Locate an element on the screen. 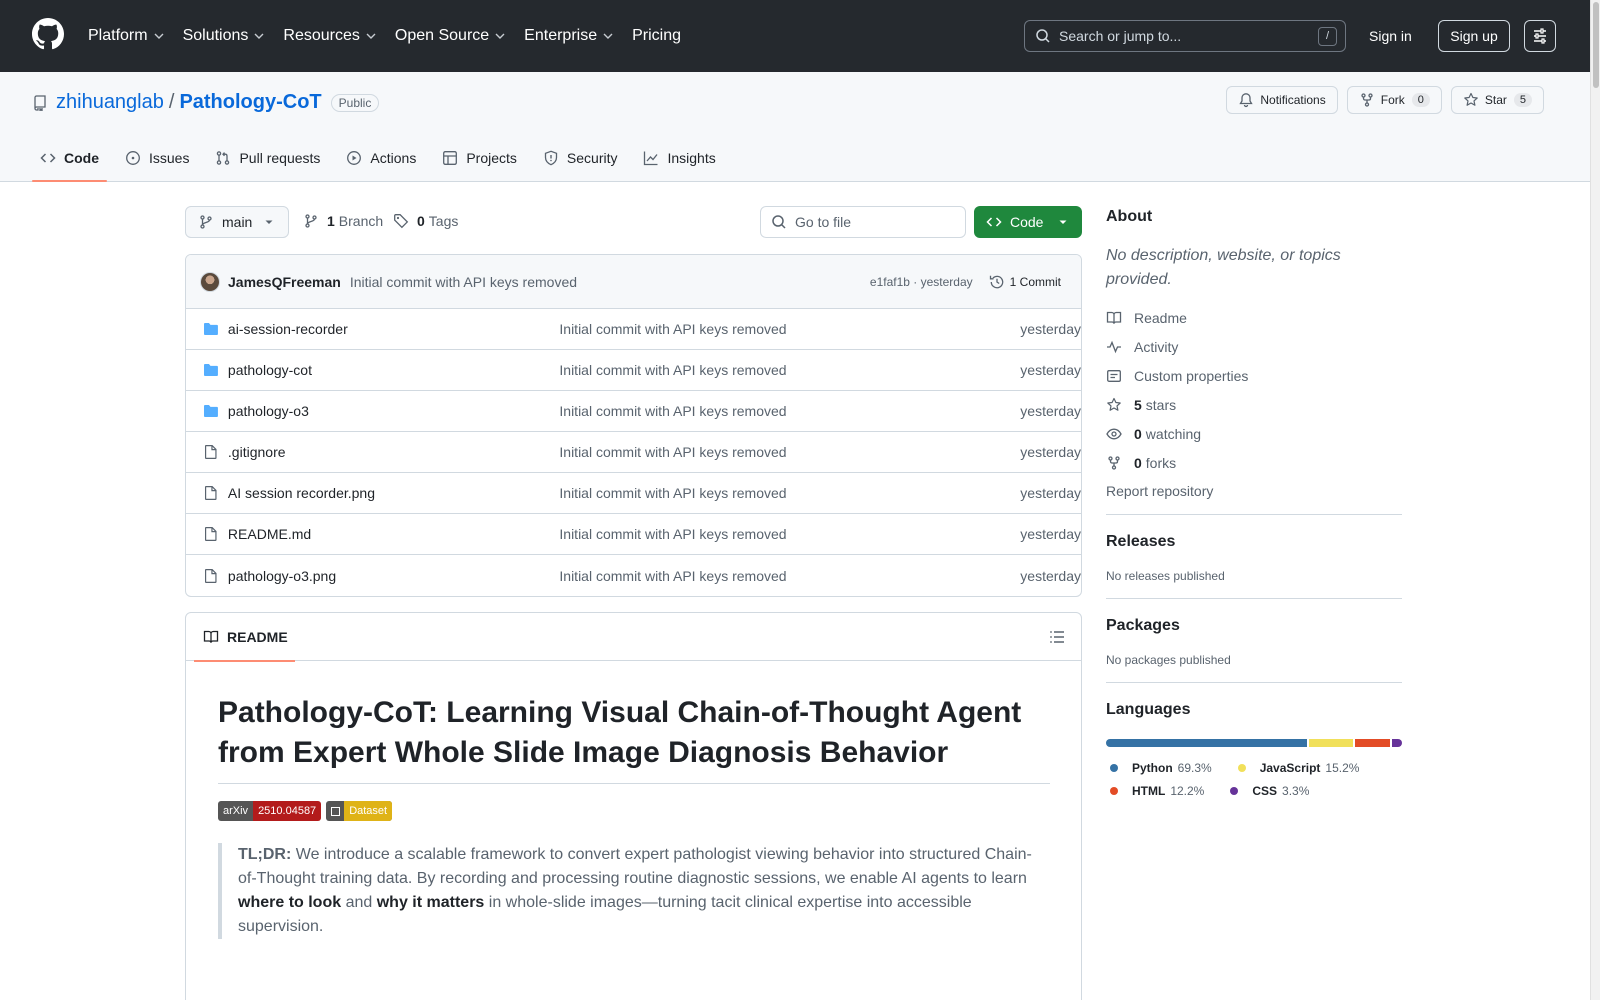 This screenshot has width=1600, height=1000. nav-resources: Resources is located at coordinates (329, 36).